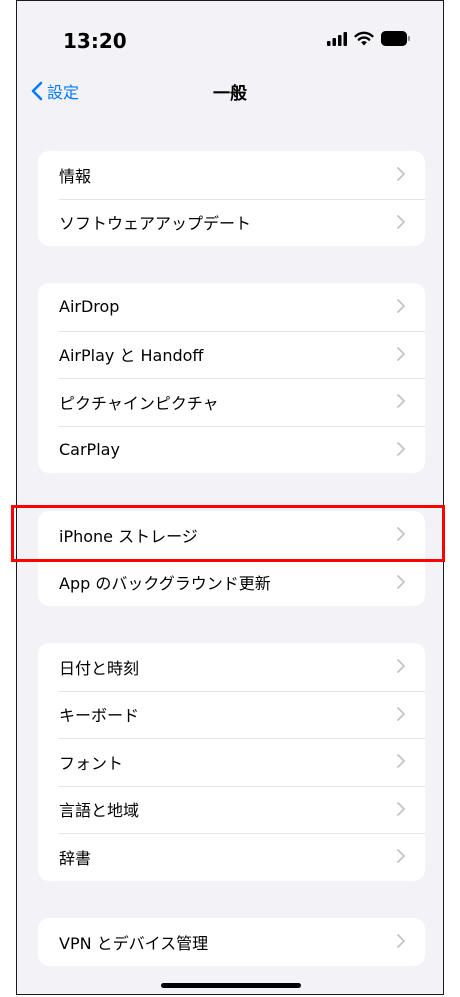 This screenshot has width=460, height=997. Describe the element at coordinates (231, 857) in the screenshot. I see `list-item-dictionary: 辞書` at that location.